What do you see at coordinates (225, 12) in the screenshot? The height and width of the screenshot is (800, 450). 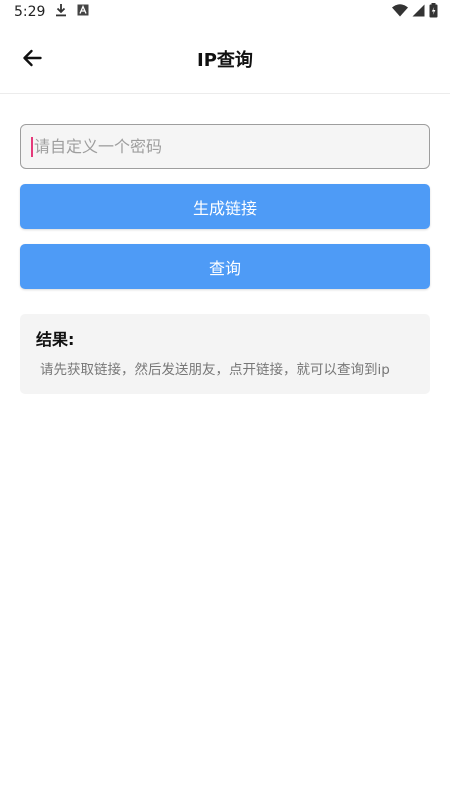 I see `status-bar: 5:29` at bounding box center [225, 12].